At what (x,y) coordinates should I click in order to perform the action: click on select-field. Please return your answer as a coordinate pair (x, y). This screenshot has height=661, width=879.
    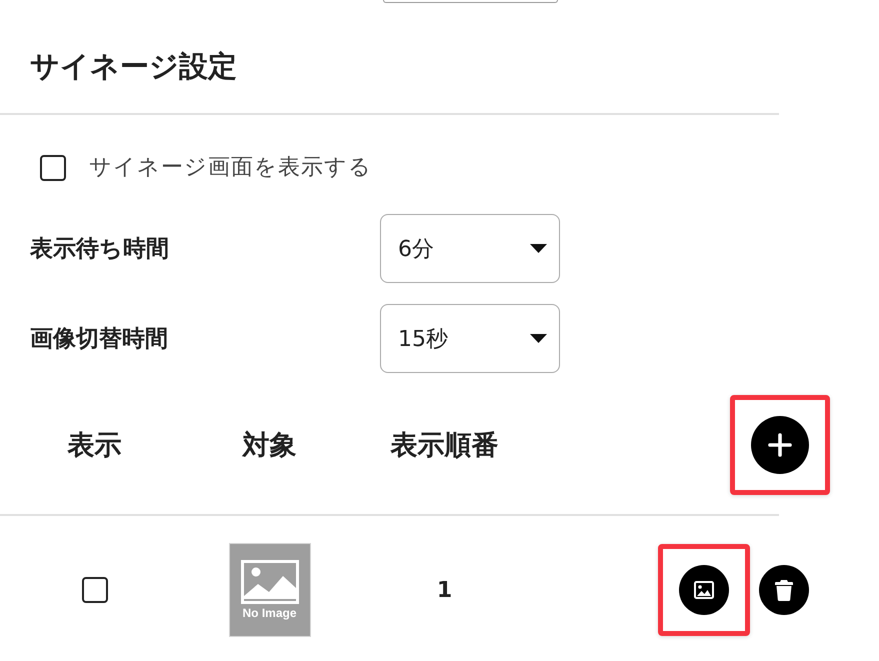
    Looking at the image, I should click on (470, 1).